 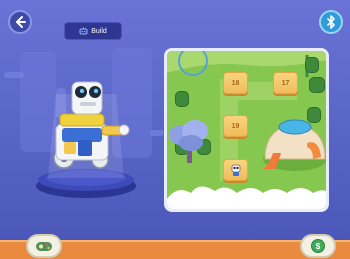 I want to click on robot-panel, so click(x=82, y=135).